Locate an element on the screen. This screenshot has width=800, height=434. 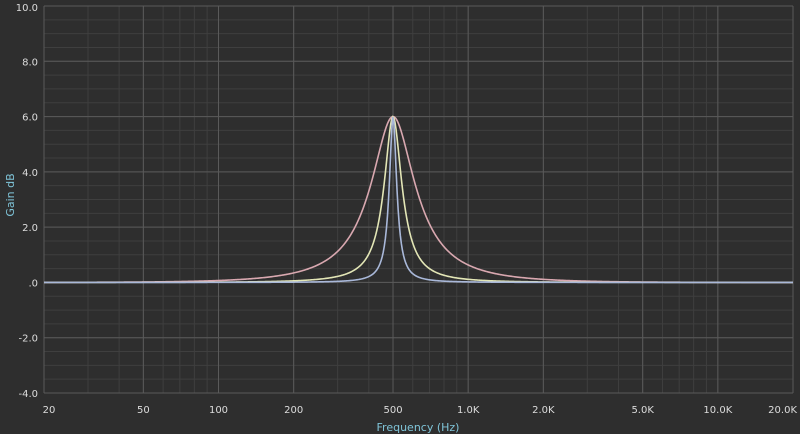
x-tick-label: 1.0K is located at coordinates (468, 410).